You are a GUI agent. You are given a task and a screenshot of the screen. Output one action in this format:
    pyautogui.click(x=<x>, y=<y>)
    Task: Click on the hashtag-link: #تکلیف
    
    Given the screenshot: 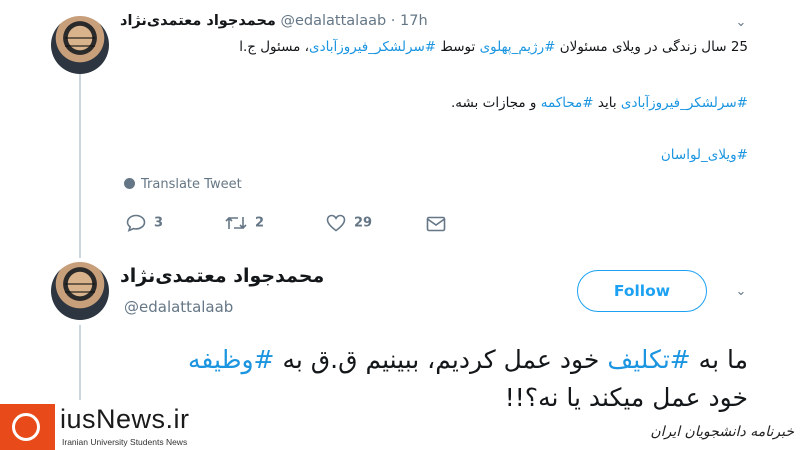 What is the action you would take?
    pyautogui.click(x=648, y=359)
    